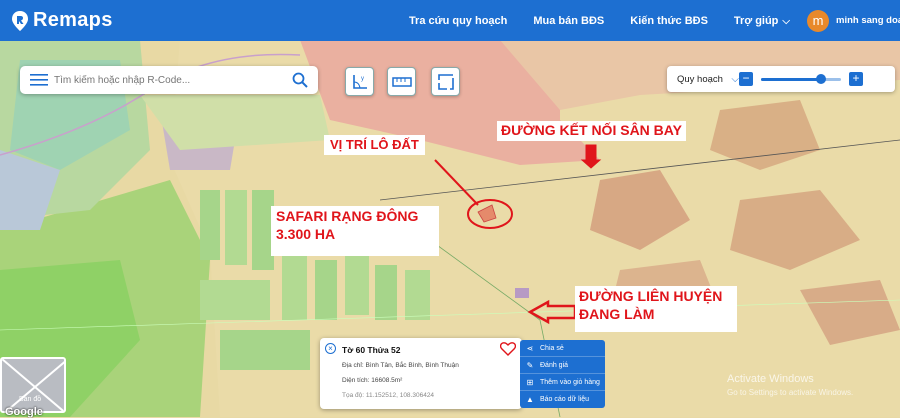 Image resolution: width=900 pixels, height=418 pixels. Describe the element at coordinates (39, 80) in the screenshot. I see `menu-icon` at that location.